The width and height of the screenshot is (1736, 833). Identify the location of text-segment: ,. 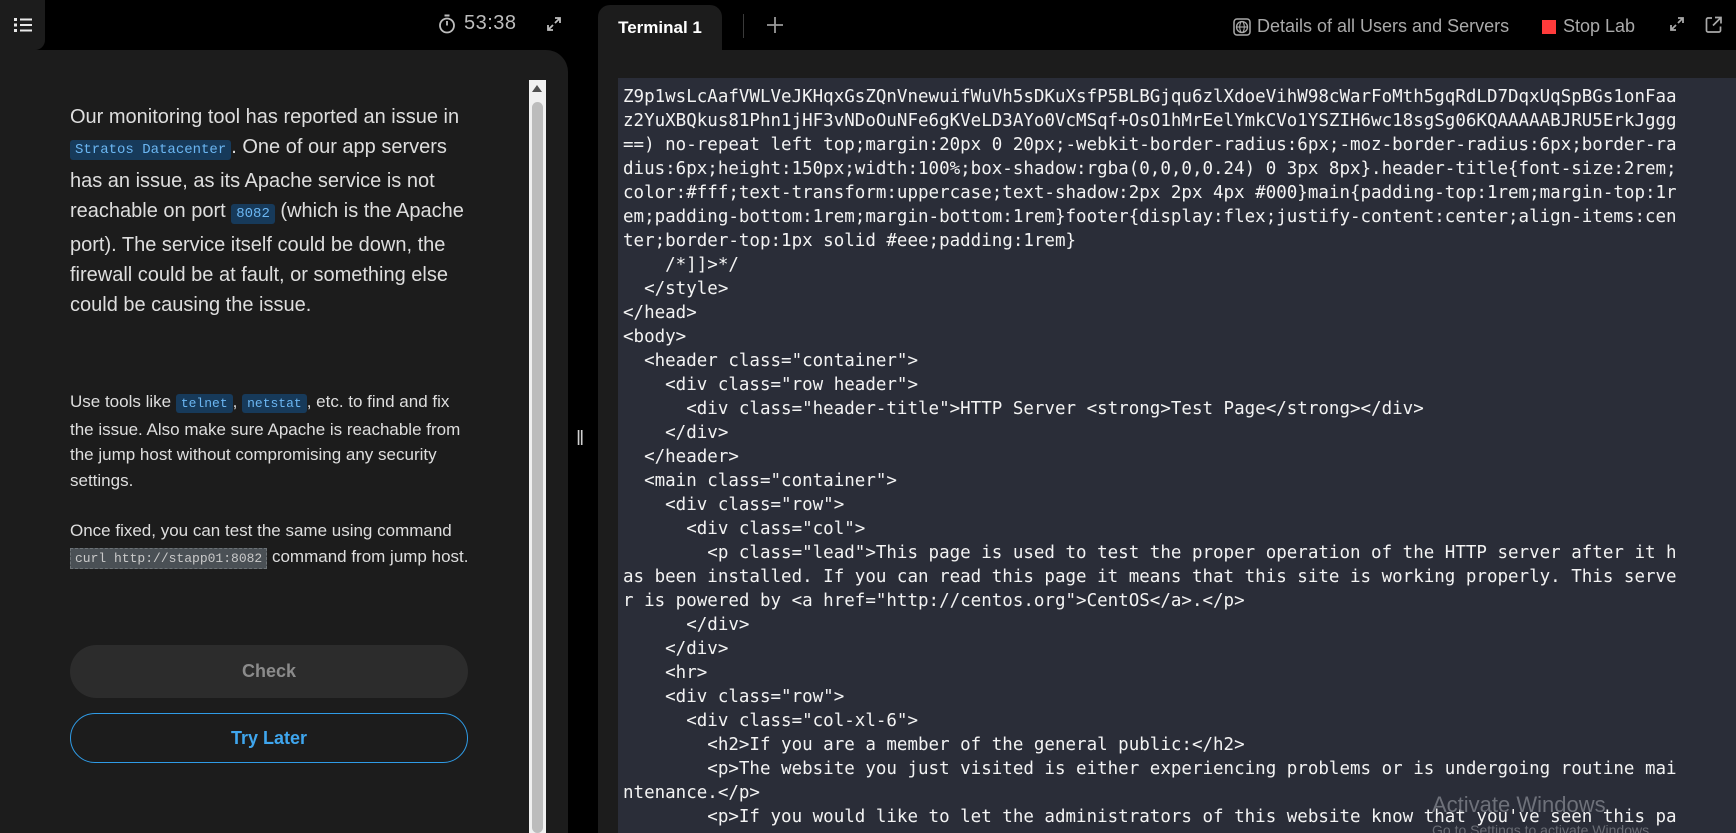
(237, 401).